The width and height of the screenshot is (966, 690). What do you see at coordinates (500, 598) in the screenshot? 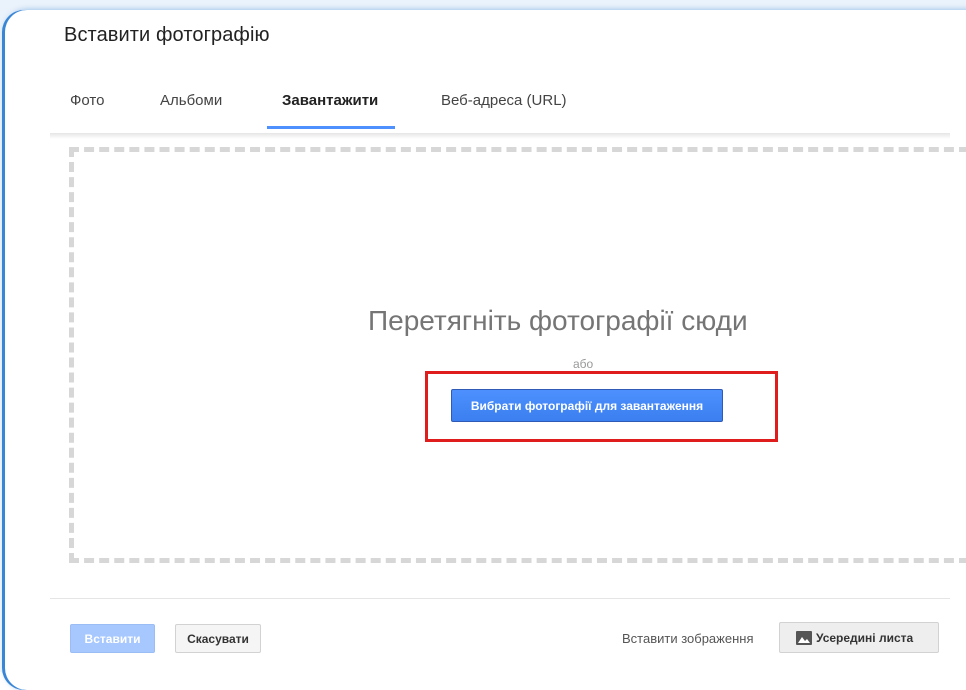
I see `footer-divider` at bounding box center [500, 598].